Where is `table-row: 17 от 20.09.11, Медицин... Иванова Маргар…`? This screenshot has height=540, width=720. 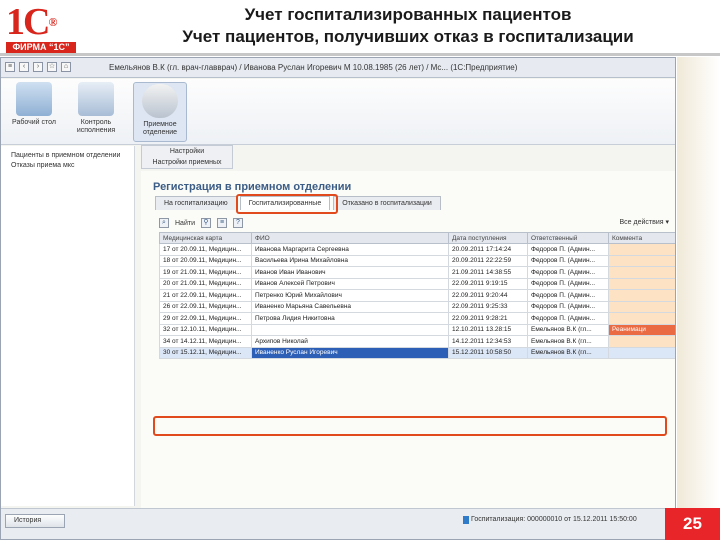 table-row: 17 от 20.09.11, Медицин... Иванова Маргар… is located at coordinates (417, 249).